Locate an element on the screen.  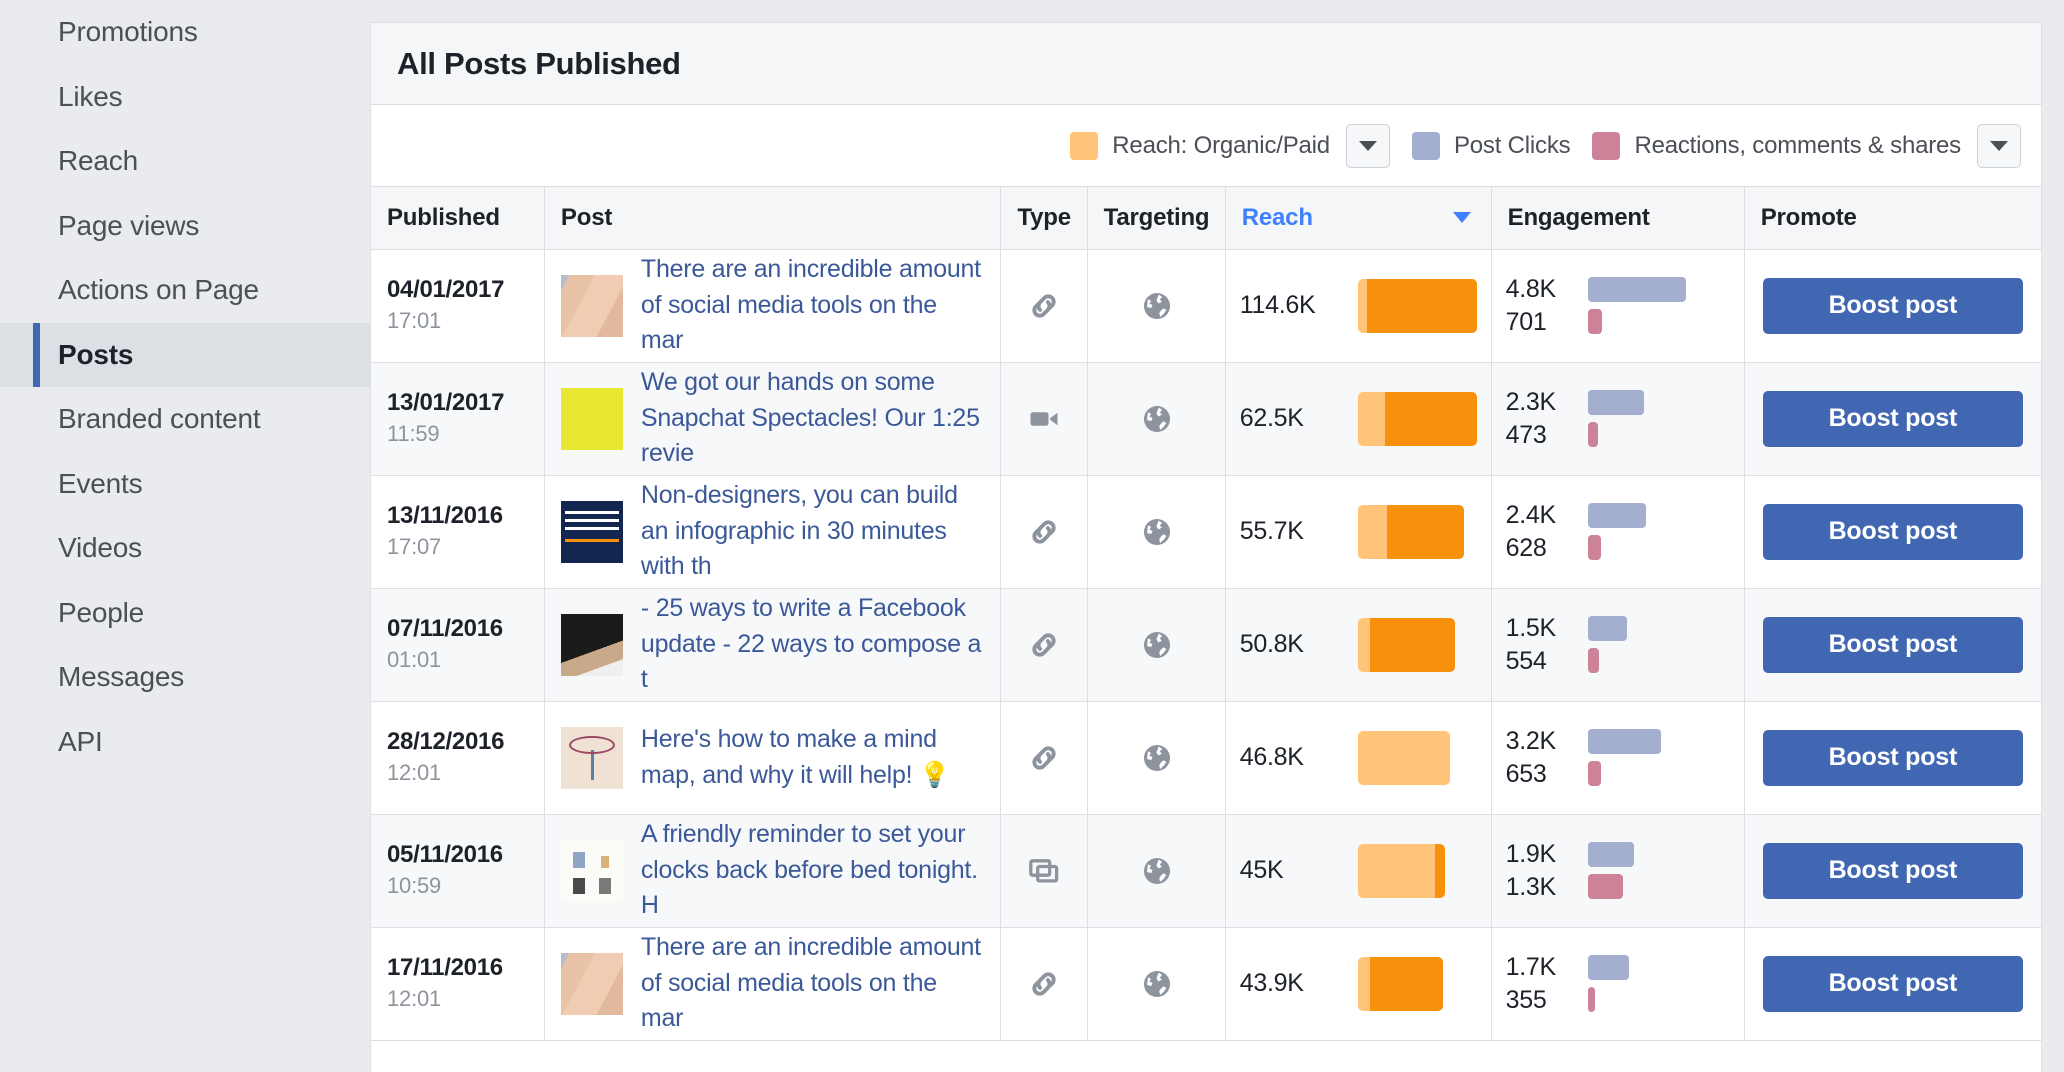
column-header-type: Type is located at coordinates (1044, 218).